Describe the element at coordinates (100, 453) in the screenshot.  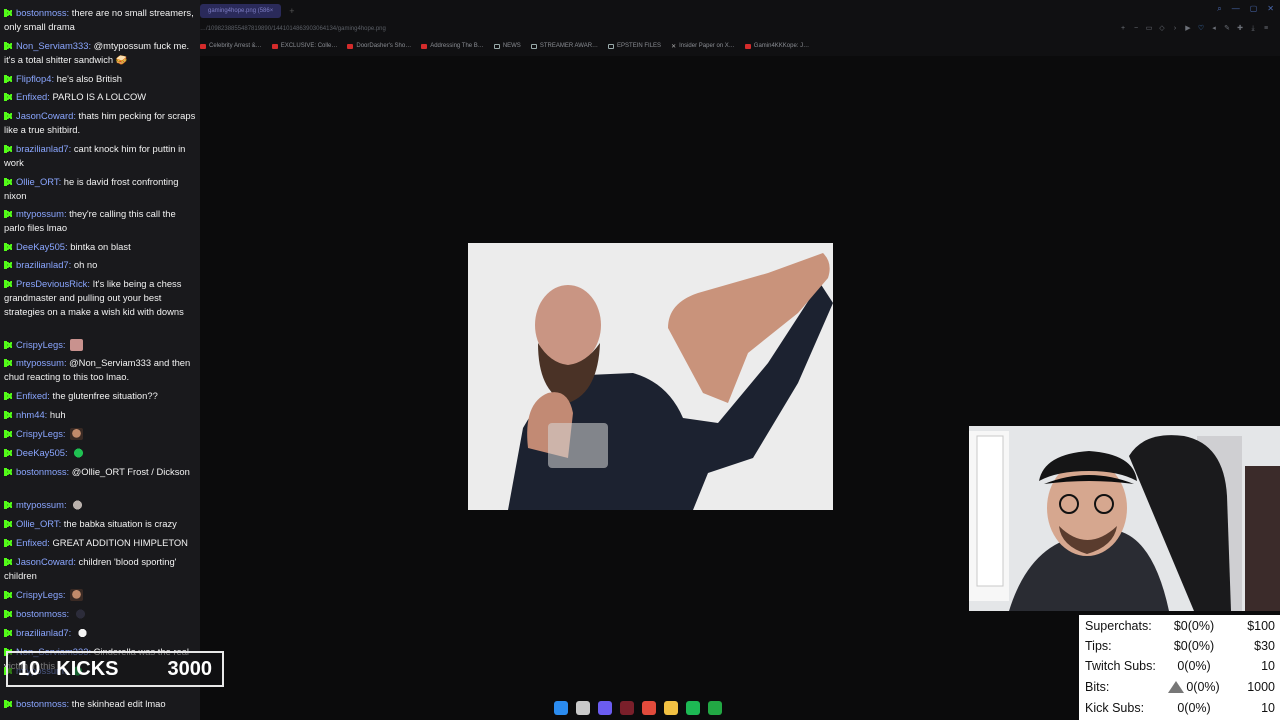
I see `chat-message: DeeKay505:` at that location.